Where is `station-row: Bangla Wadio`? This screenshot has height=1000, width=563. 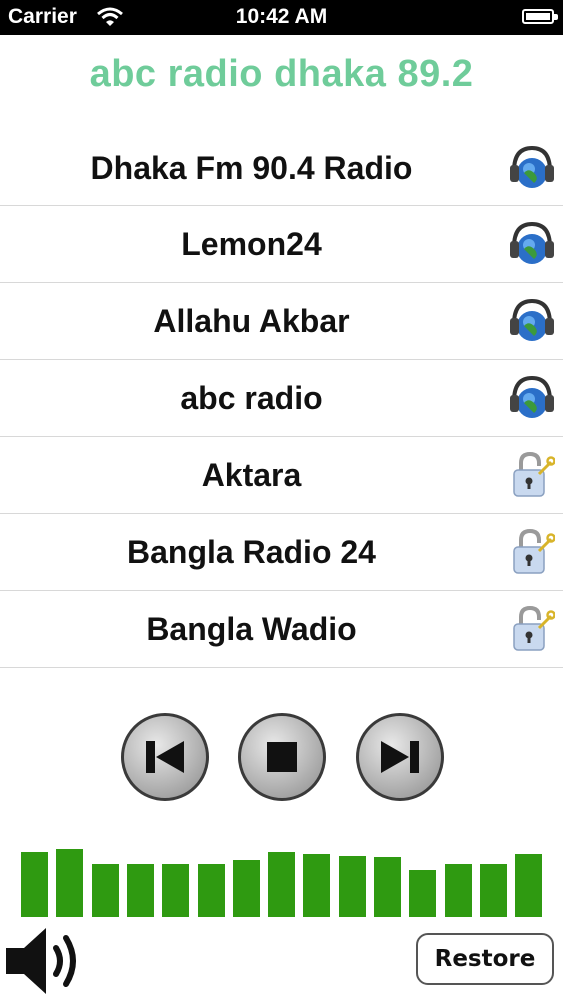 station-row: Bangla Wadio is located at coordinates (281, 629).